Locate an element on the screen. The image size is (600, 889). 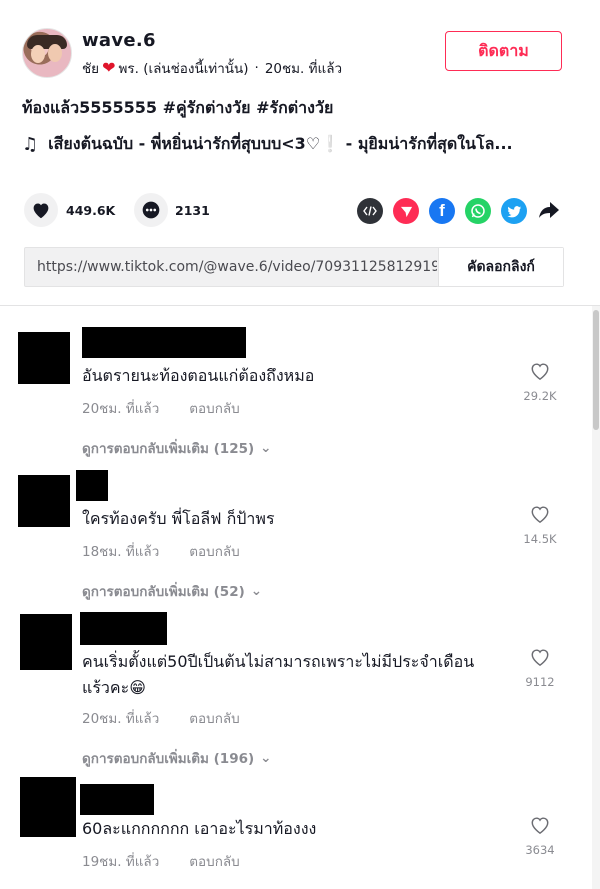
comment-button is located at coordinates (151, 210).